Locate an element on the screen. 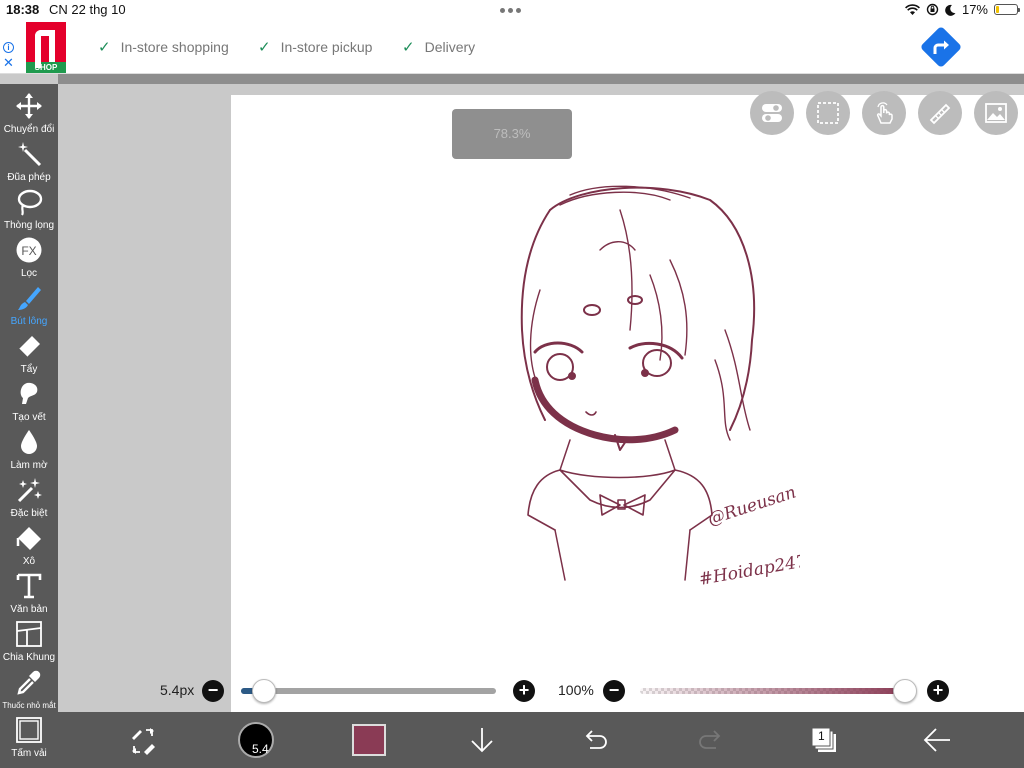 This screenshot has height=768, width=1024. status-date: CN 22 thg 10 is located at coordinates (87, 9).